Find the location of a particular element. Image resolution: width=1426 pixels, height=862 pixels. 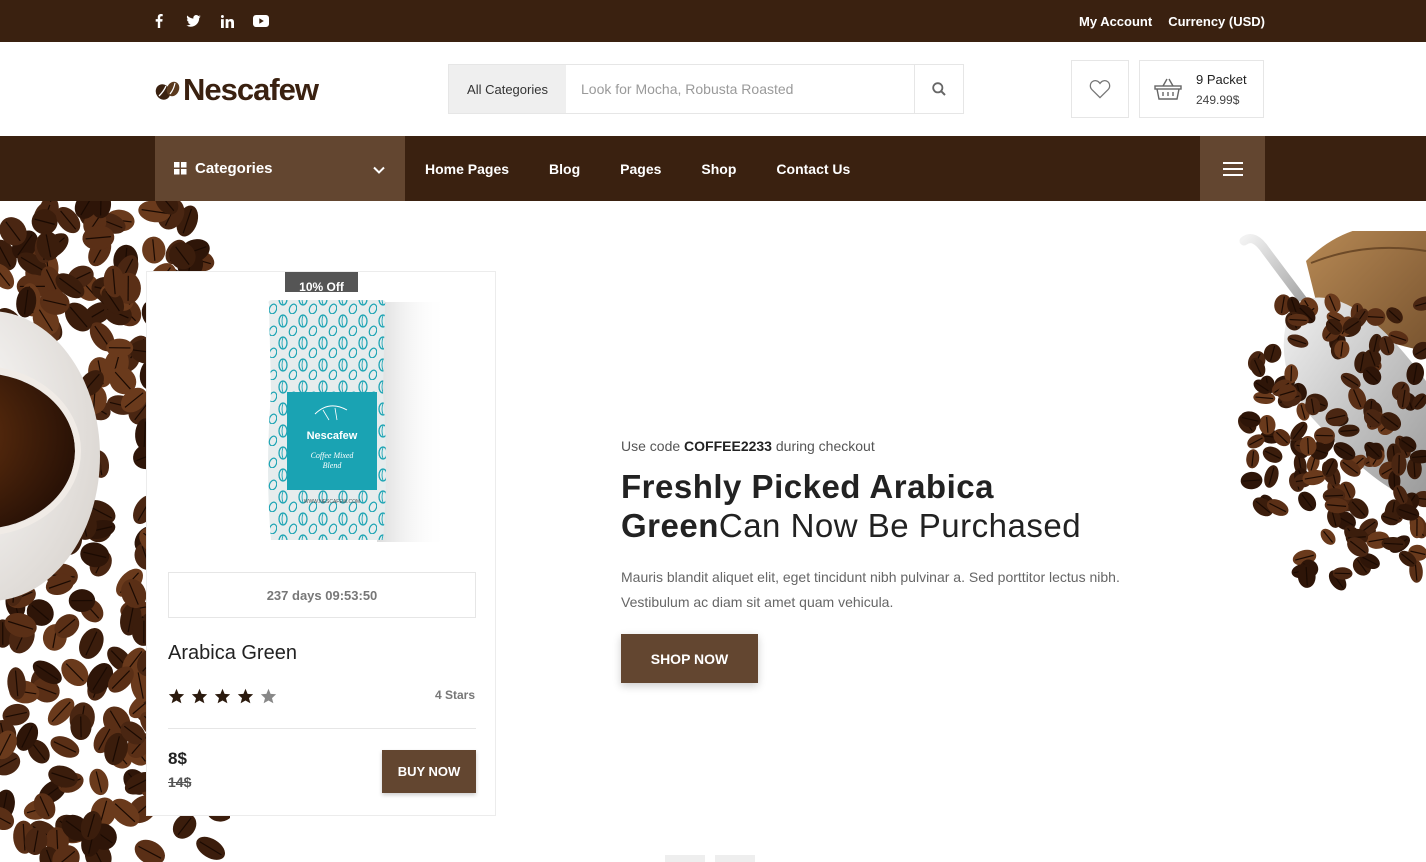

promo-suffix: during checkout is located at coordinates (825, 446).